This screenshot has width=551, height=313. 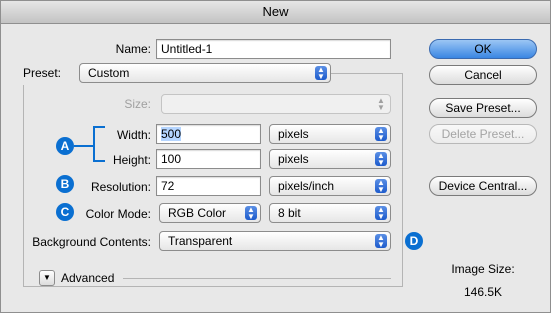 What do you see at coordinates (276, 104) in the screenshot?
I see `size-select: ▲ ▼` at bounding box center [276, 104].